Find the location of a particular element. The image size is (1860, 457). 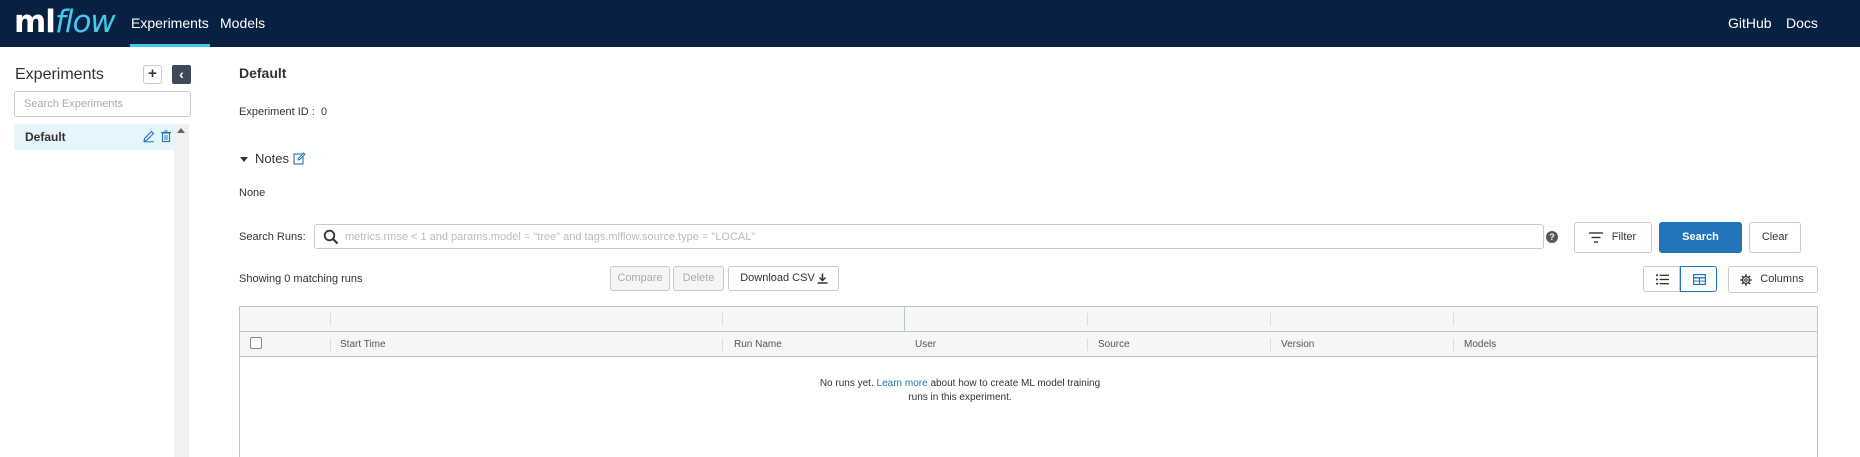

empty-runs-suffix-2: runs in this experiment. is located at coordinates (960, 397).